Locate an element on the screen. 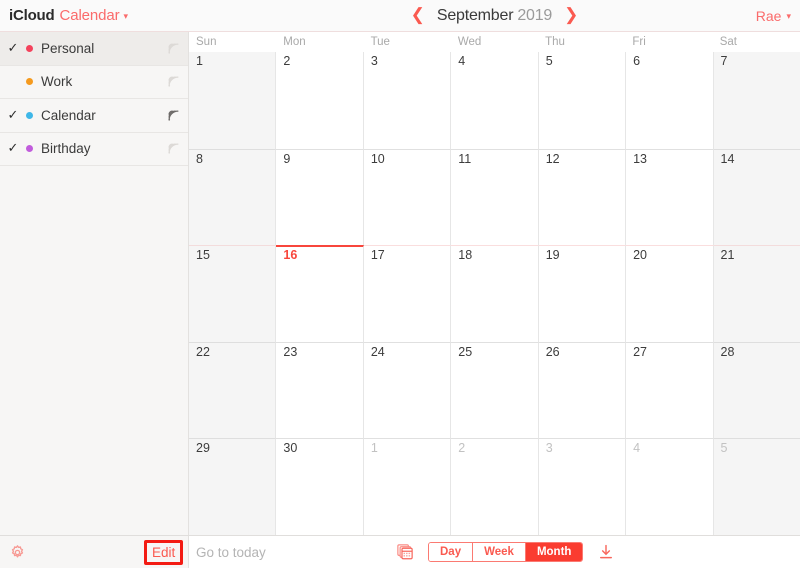 This screenshot has height=568, width=800. gear-icon is located at coordinates (17, 552).